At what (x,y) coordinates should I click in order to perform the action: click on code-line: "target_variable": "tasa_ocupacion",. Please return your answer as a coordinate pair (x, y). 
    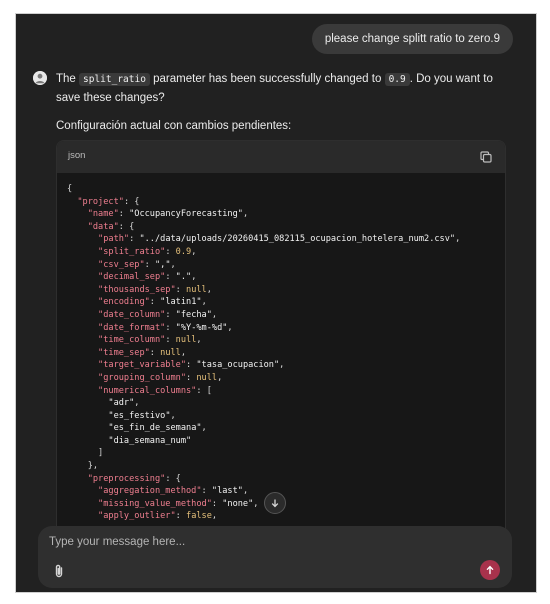
    Looking at the image, I should click on (281, 365).